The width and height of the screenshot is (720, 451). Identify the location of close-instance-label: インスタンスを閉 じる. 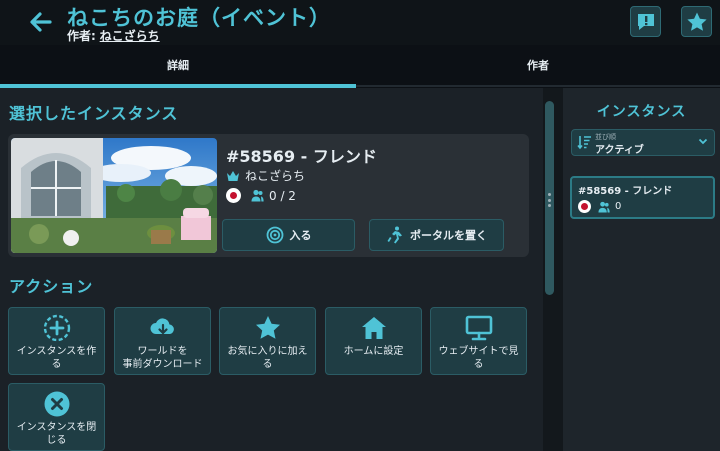
(56, 434).